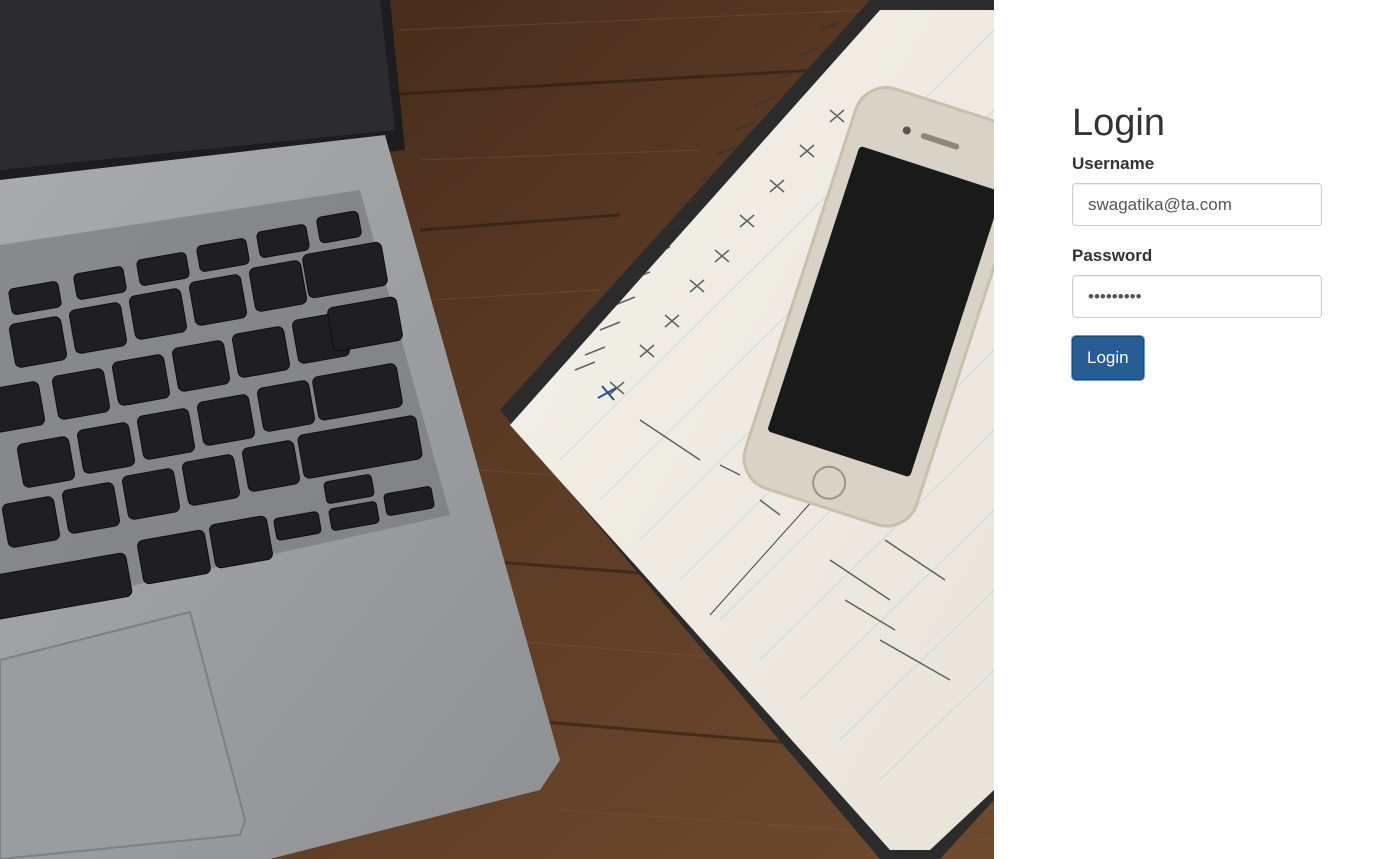 The image size is (1400, 859). I want to click on username-group: Username, so click(1197, 190).